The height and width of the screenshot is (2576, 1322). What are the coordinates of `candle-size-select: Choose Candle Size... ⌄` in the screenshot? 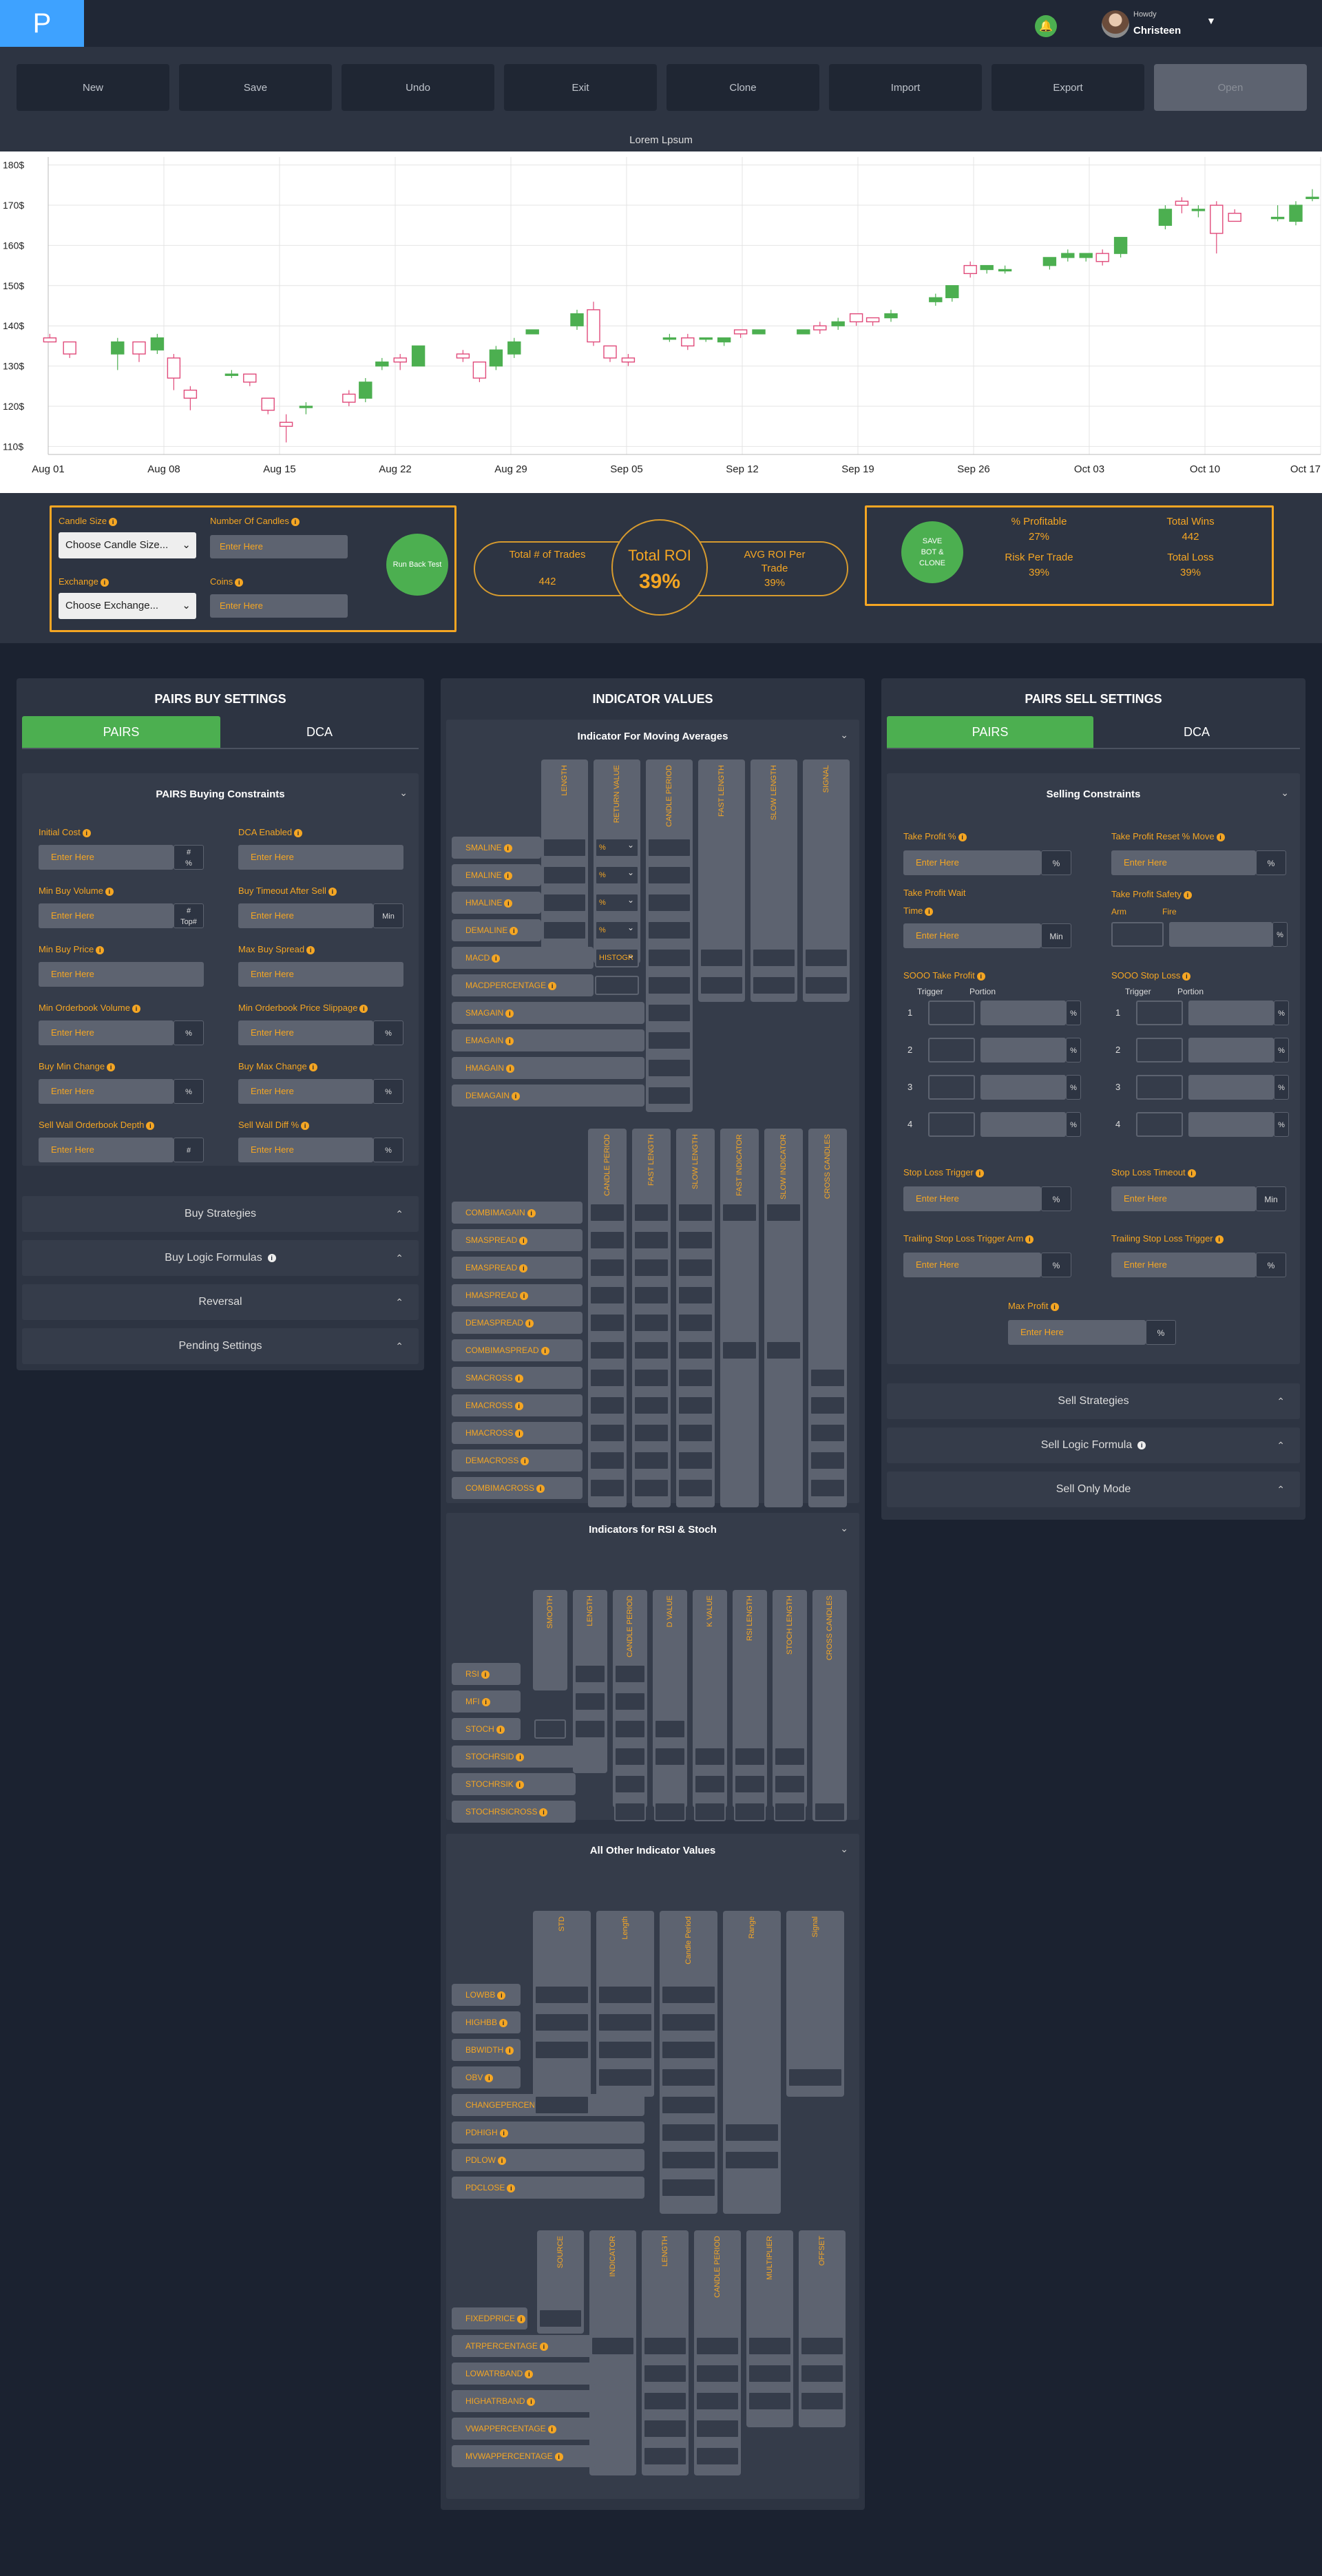 It's located at (127, 545).